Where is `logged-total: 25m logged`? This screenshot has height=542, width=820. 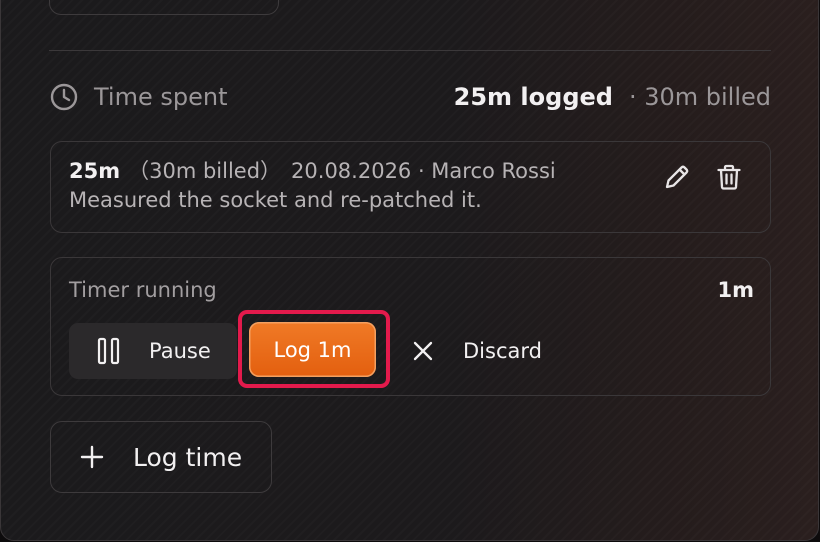
logged-total: 25m logged is located at coordinates (533, 97).